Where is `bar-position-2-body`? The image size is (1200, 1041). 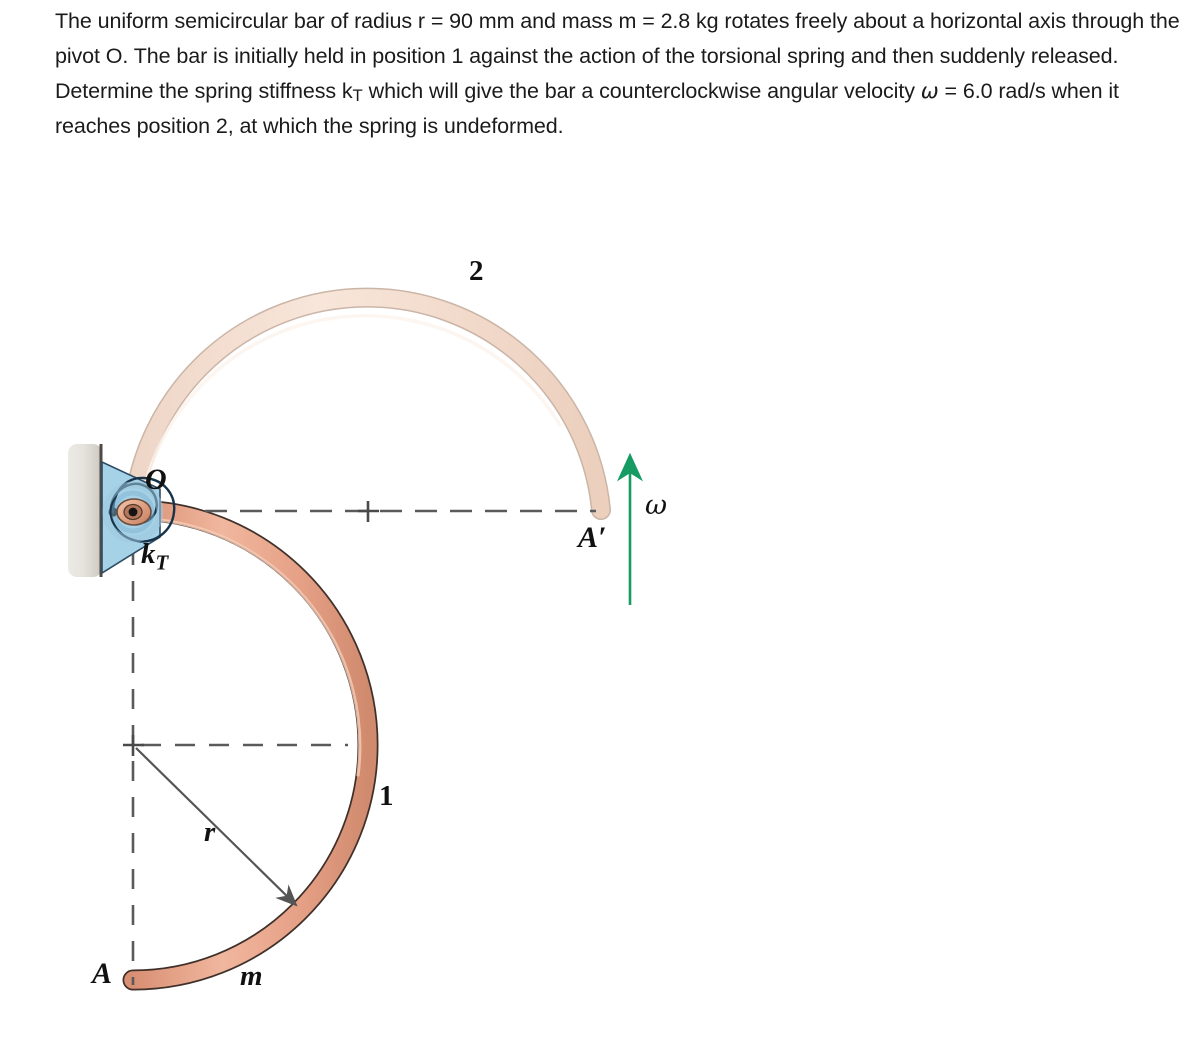 bar-position-2-body is located at coordinates (367, 405).